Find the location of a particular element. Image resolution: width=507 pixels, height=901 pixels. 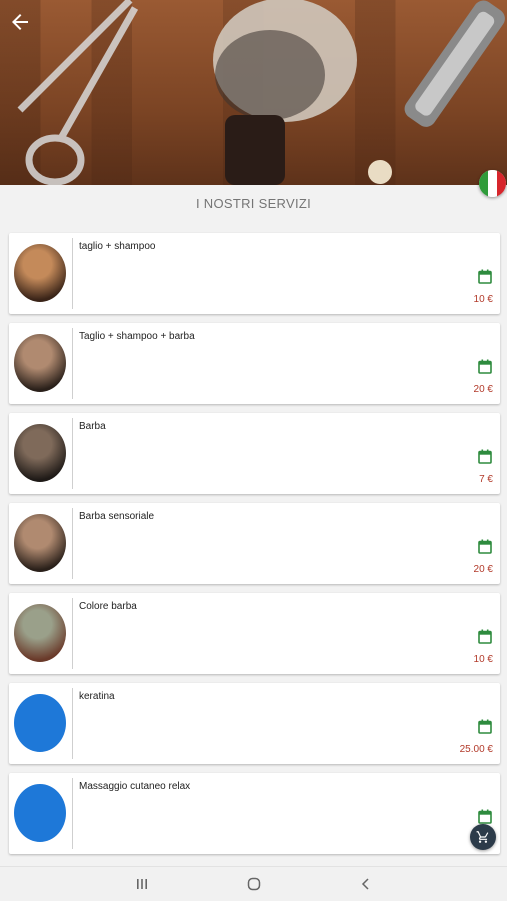

service-price: 25.00 € is located at coordinates (476, 749).